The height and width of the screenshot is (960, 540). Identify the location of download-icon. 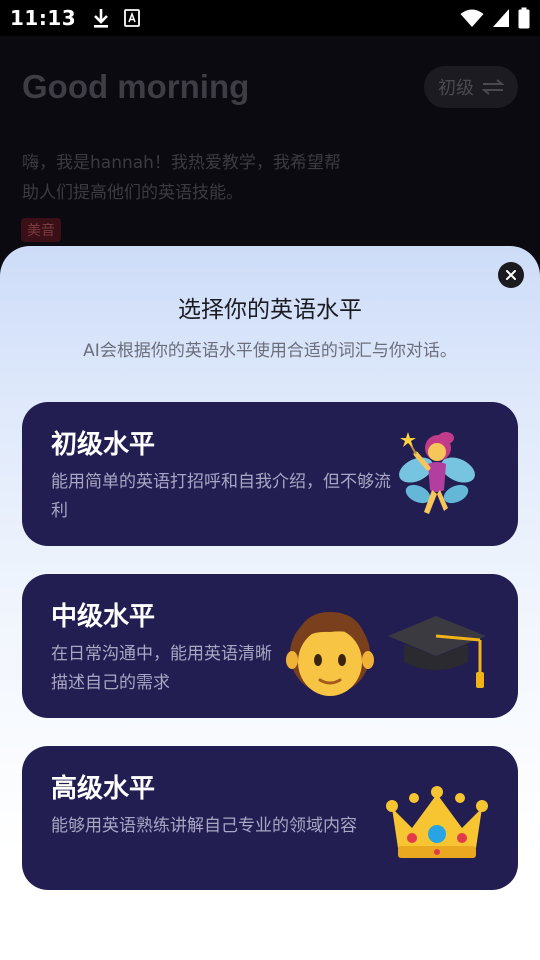
(101, 18).